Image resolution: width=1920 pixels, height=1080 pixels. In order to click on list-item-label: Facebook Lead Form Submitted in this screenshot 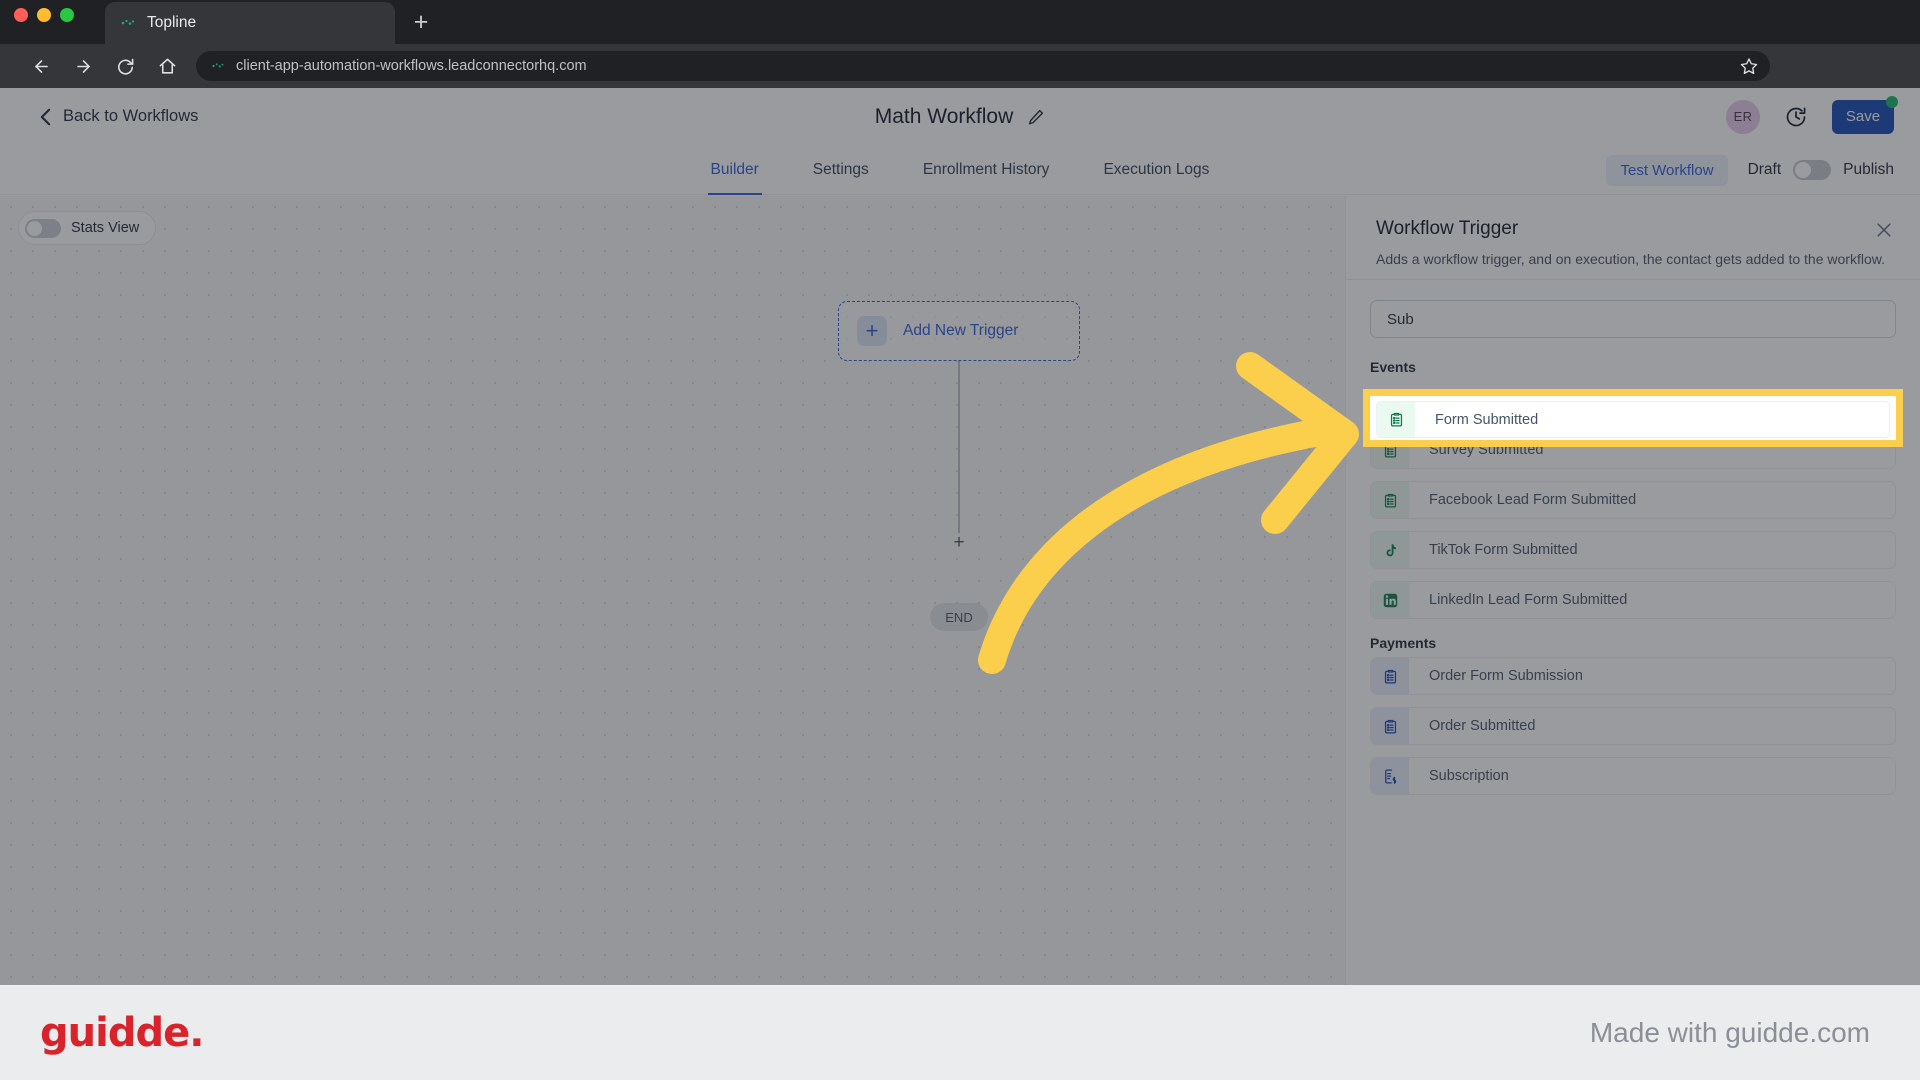, I will do `click(1533, 500)`.